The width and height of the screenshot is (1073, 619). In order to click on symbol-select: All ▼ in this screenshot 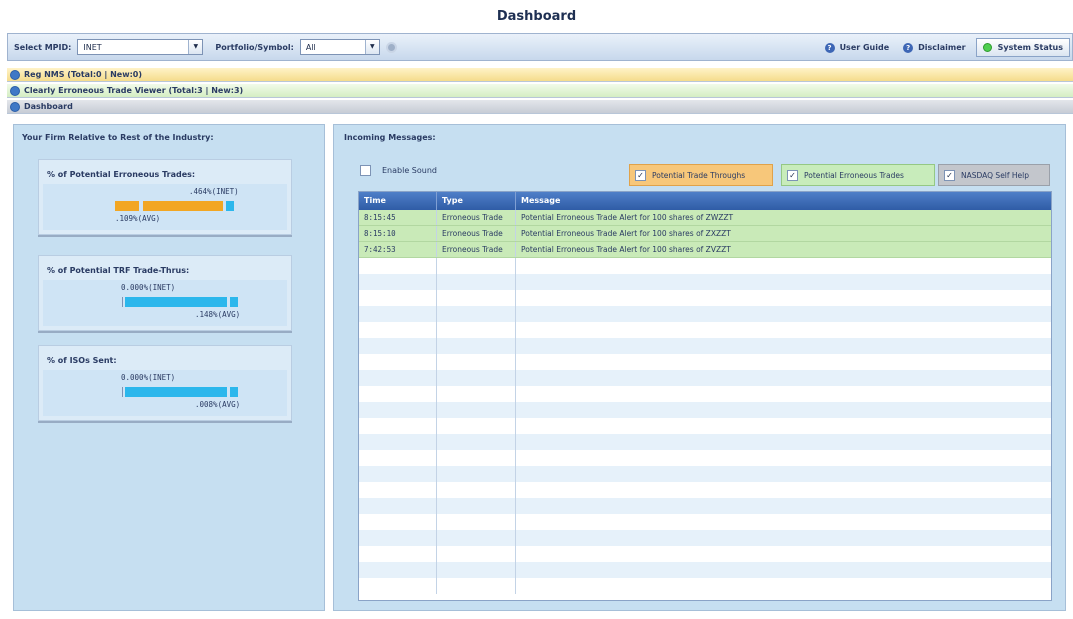, I will do `click(339, 47)`.